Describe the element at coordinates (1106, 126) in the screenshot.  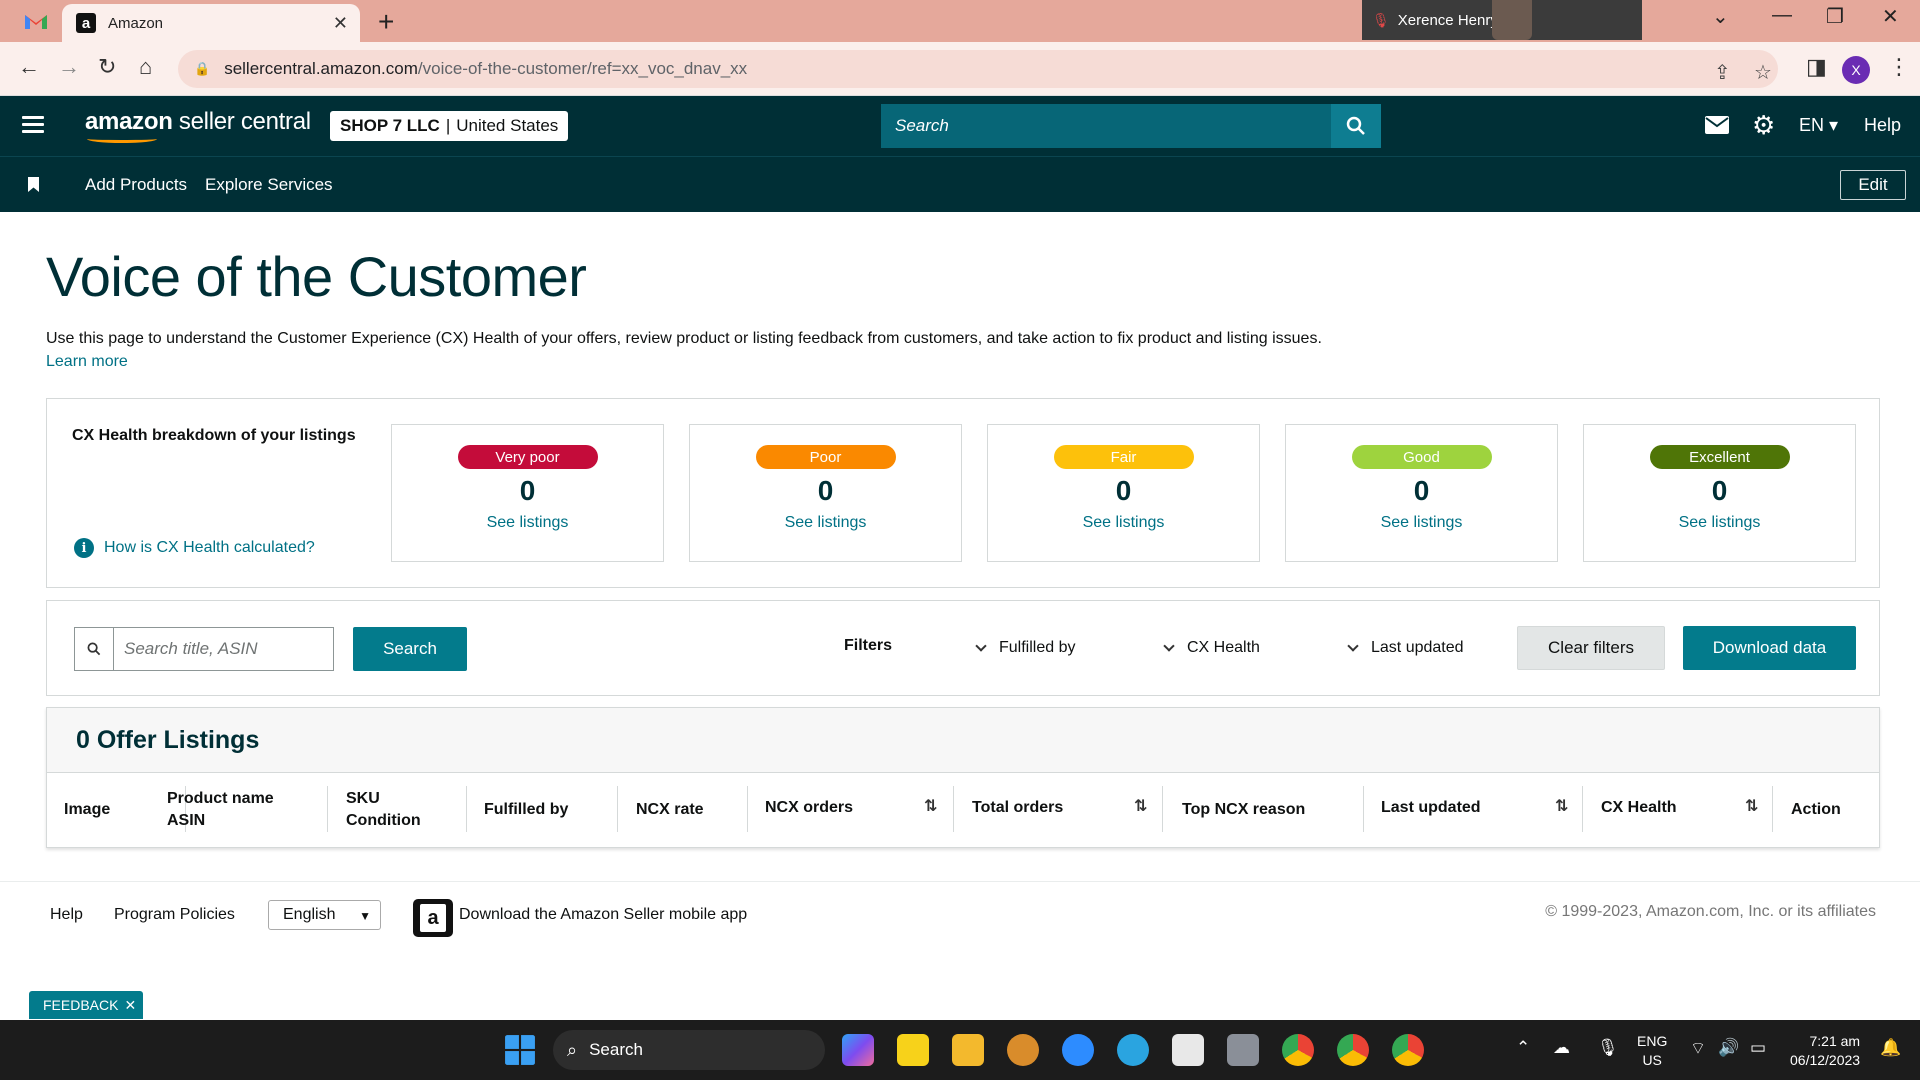
I see `global-search-input: Search` at that location.